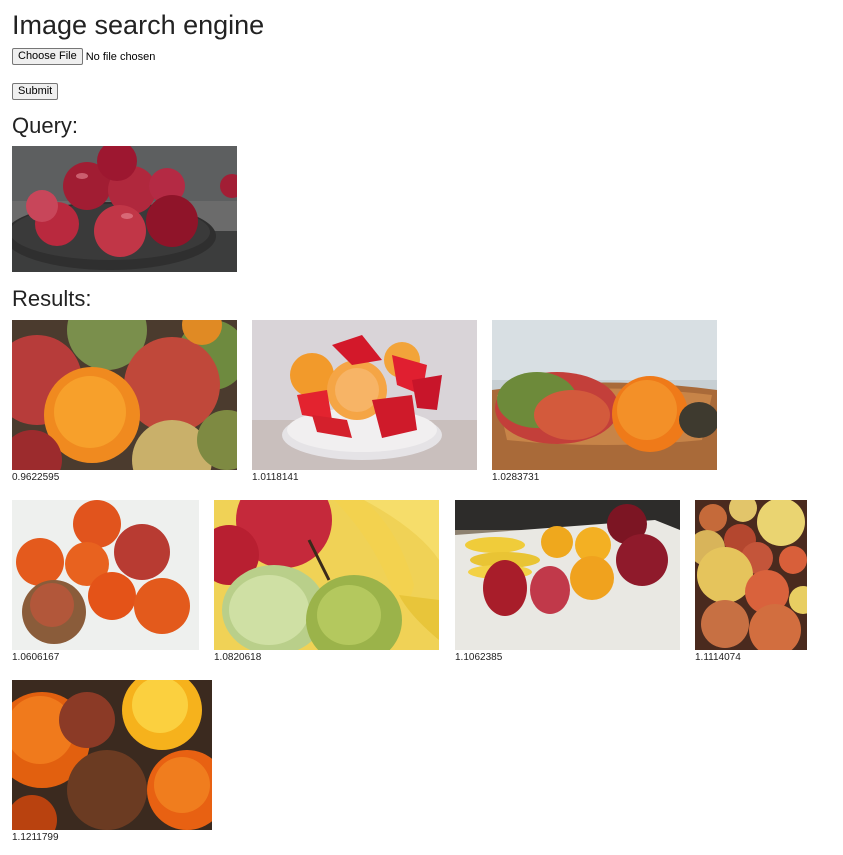  What do you see at coordinates (124, 209) in the screenshot?
I see `query-image` at bounding box center [124, 209].